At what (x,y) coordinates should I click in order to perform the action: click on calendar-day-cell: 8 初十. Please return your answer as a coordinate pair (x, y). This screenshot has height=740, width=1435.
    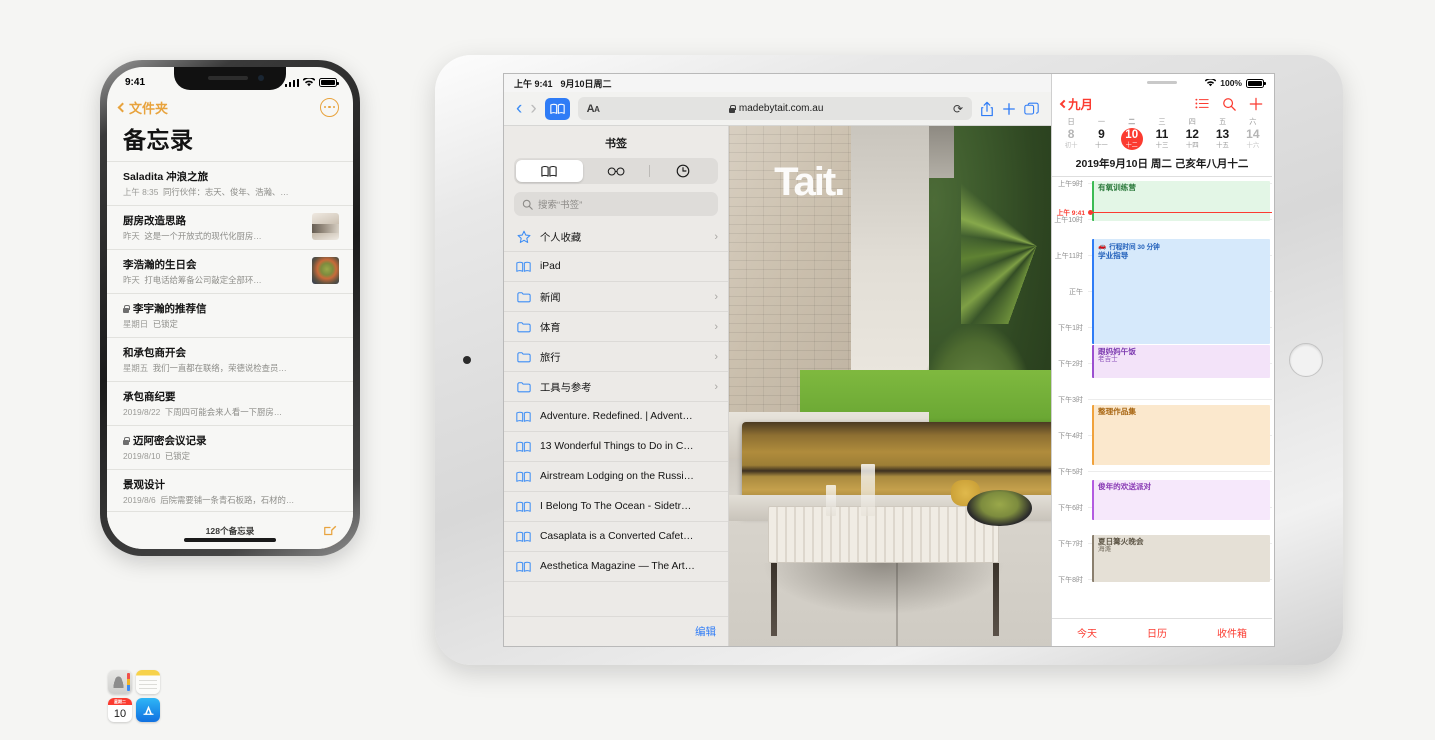
    Looking at the image, I should click on (1071, 138).